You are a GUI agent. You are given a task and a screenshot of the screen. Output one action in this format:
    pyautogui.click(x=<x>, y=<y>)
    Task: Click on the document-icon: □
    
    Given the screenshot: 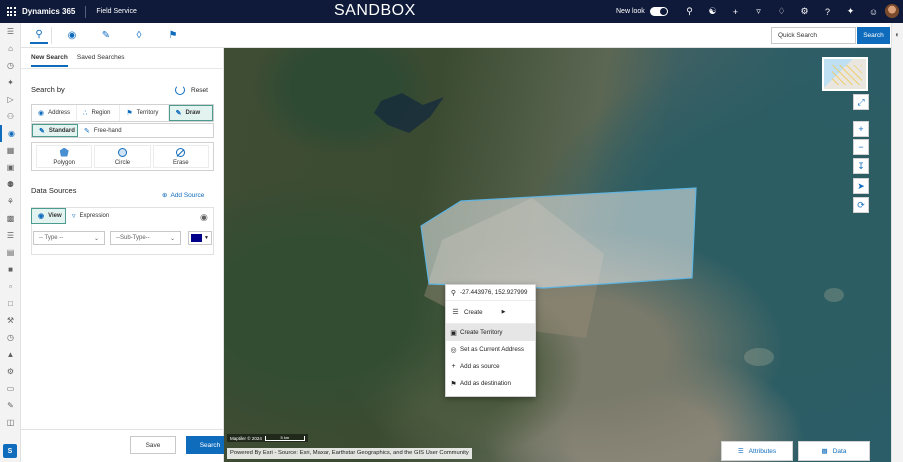 What is the action you would take?
    pyautogui.click(x=10, y=303)
    